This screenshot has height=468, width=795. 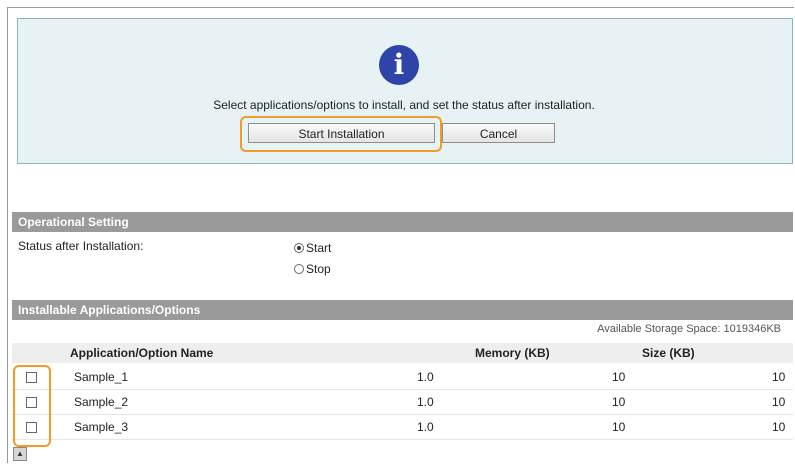 I want to click on available-storage-text: Available Storage Space: 1019346KB, so click(x=689, y=329).